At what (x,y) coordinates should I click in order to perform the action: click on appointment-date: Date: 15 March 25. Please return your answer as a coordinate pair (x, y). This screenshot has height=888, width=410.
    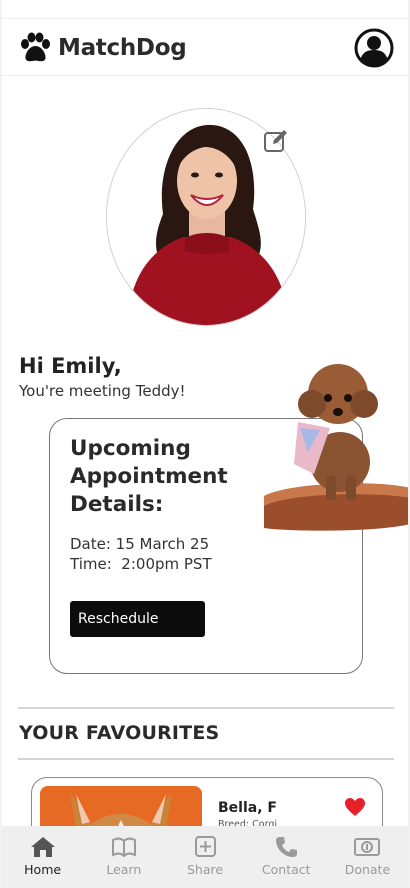
    Looking at the image, I should click on (140, 544).